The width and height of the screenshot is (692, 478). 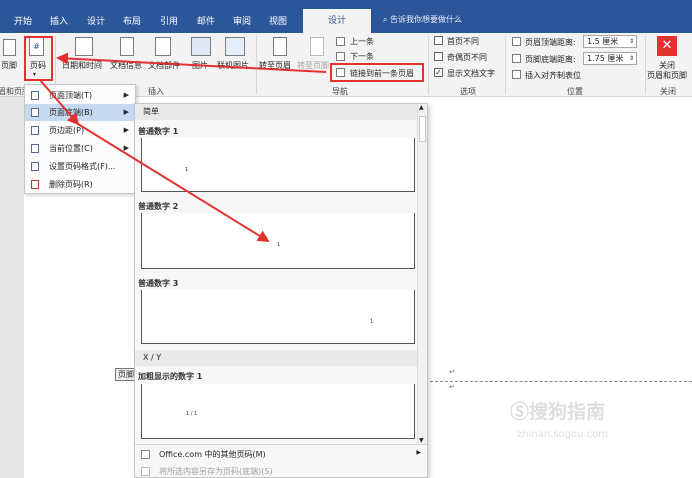 What do you see at coordinates (520, 412) in the screenshot?
I see `sogou-logo-icon: Ⓢ` at bounding box center [520, 412].